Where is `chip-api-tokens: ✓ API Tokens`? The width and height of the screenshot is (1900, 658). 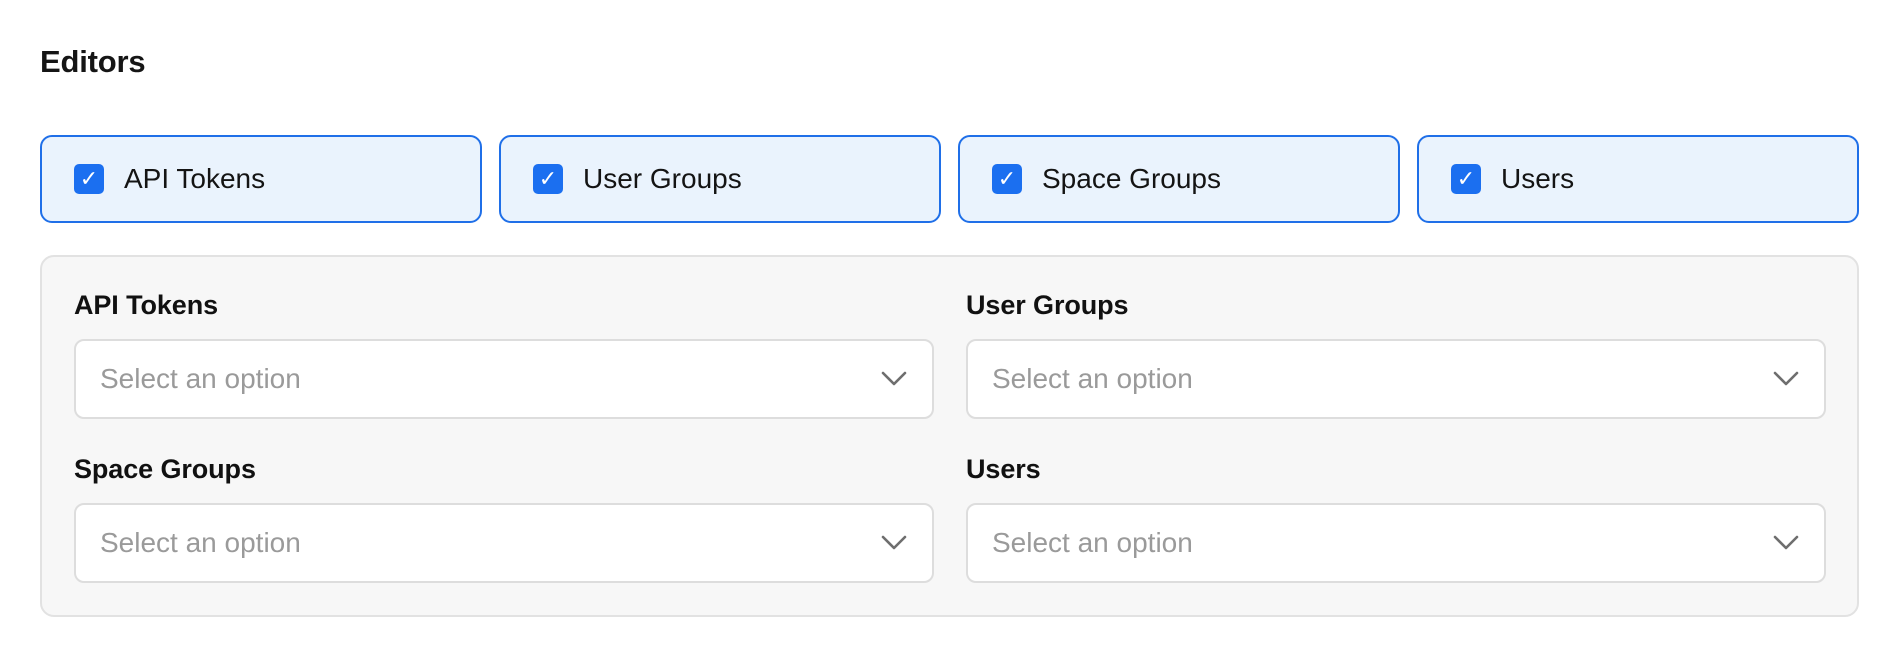 chip-api-tokens: ✓ API Tokens is located at coordinates (261, 179).